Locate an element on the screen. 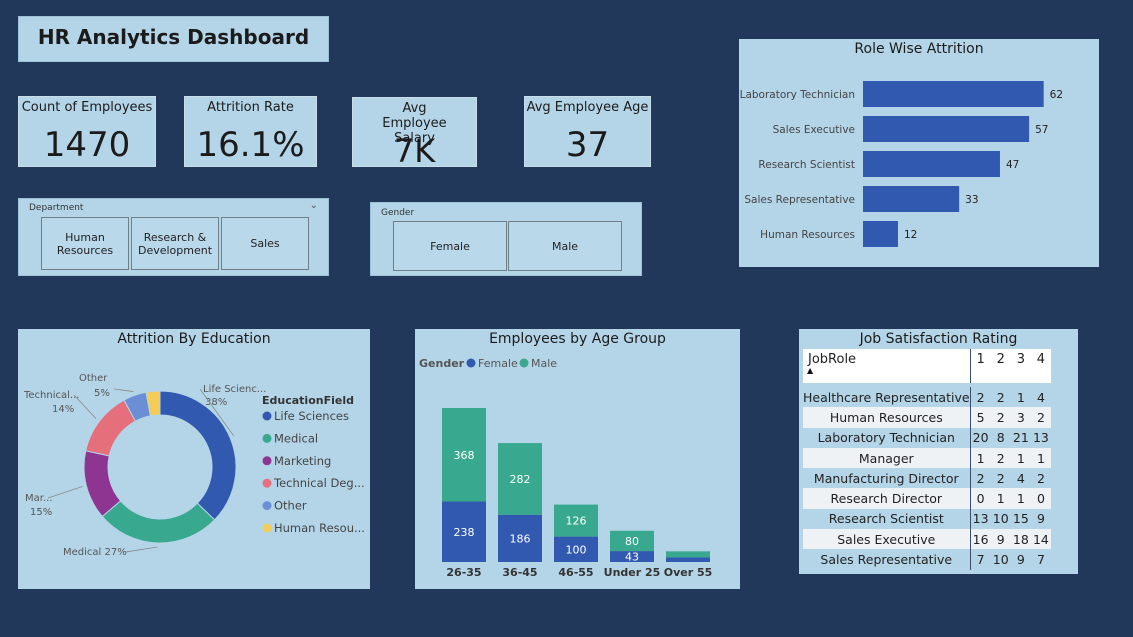  column-header-rating: 2 is located at coordinates (1000, 366).